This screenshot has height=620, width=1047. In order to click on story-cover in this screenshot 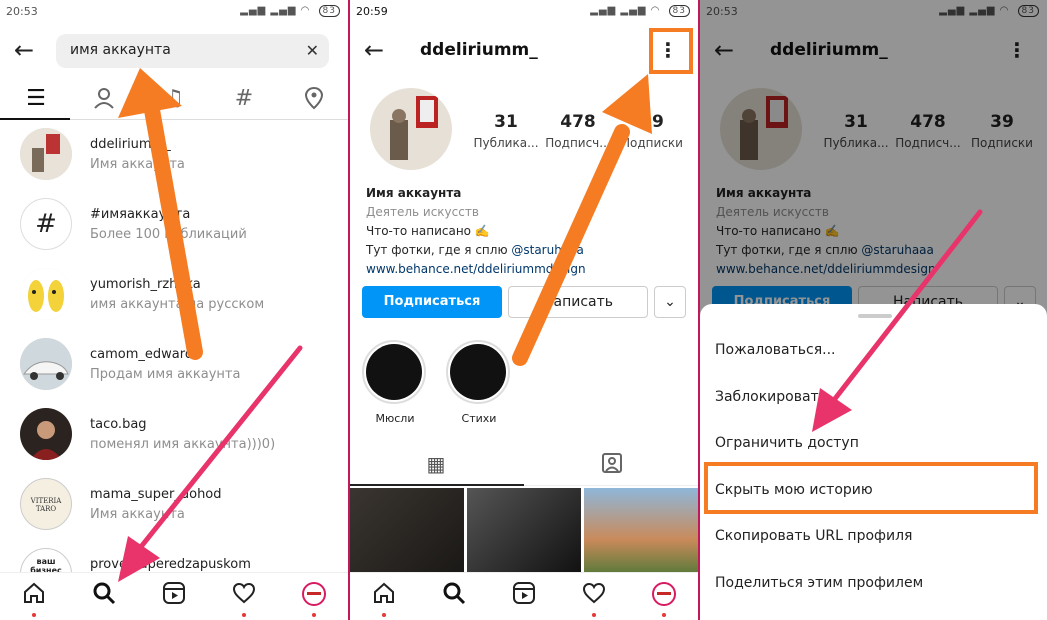, I will do `click(478, 372)`.